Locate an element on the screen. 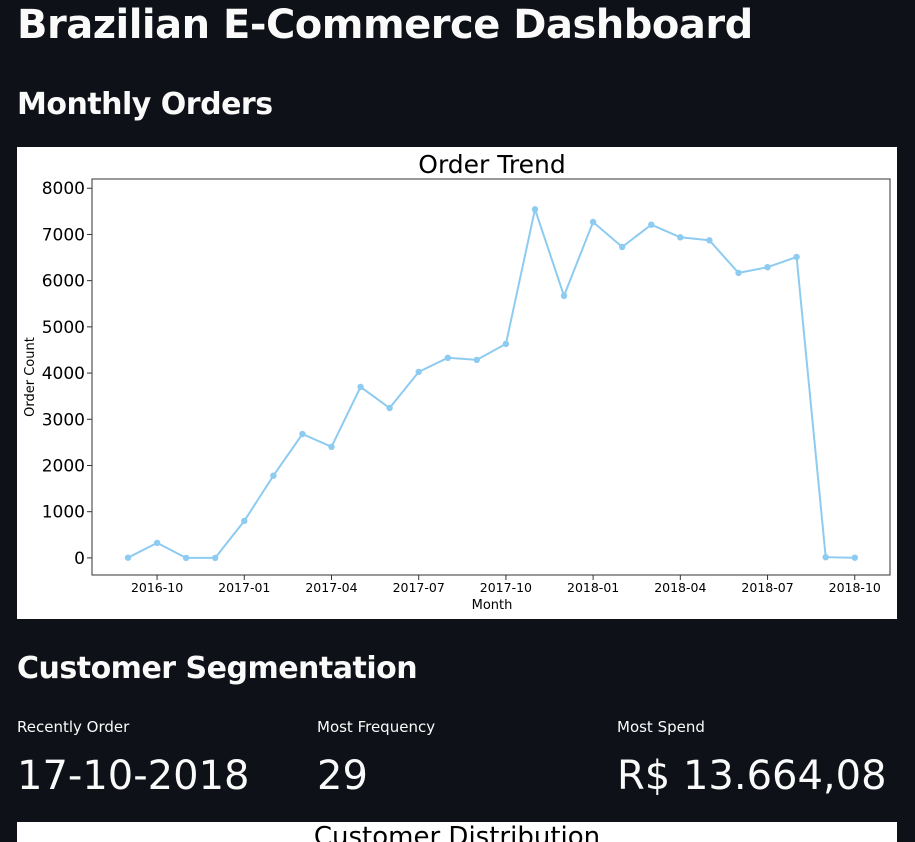  x-tick-label: 2017-01 is located at coordinates (244, 587).